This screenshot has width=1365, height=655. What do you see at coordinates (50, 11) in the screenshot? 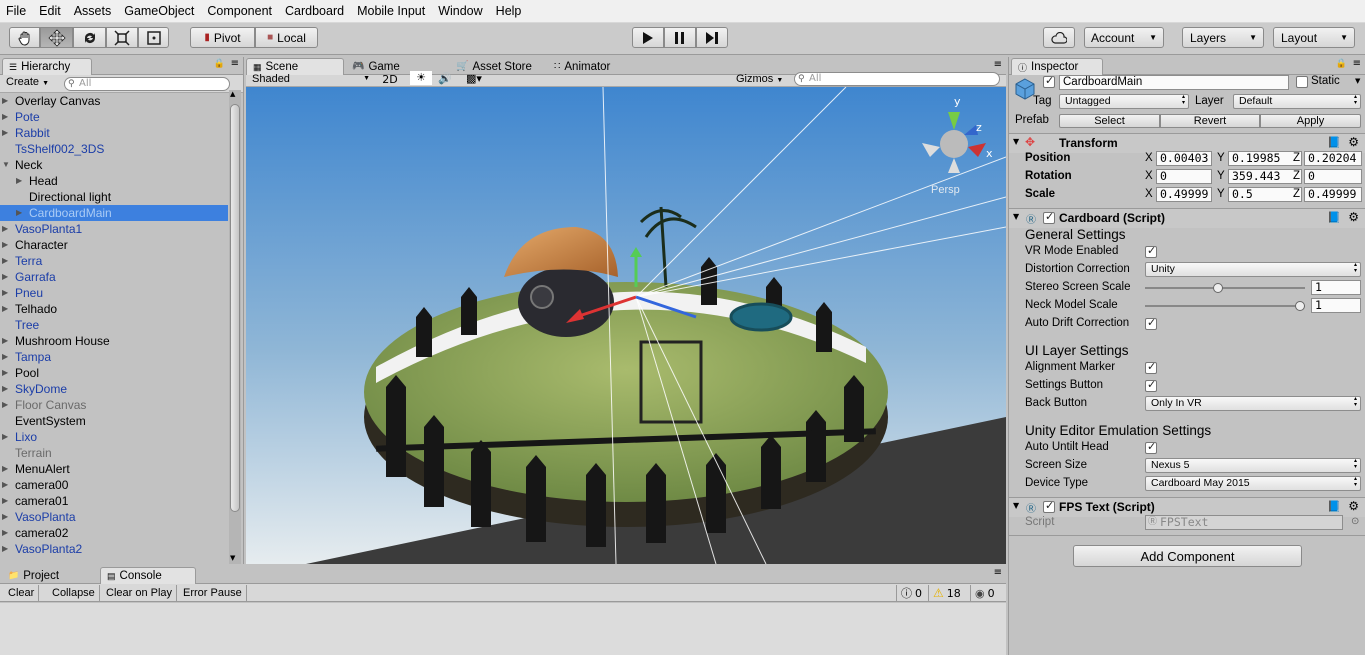
I see `menu-edit: Edit` at bounding box center [50, 11].